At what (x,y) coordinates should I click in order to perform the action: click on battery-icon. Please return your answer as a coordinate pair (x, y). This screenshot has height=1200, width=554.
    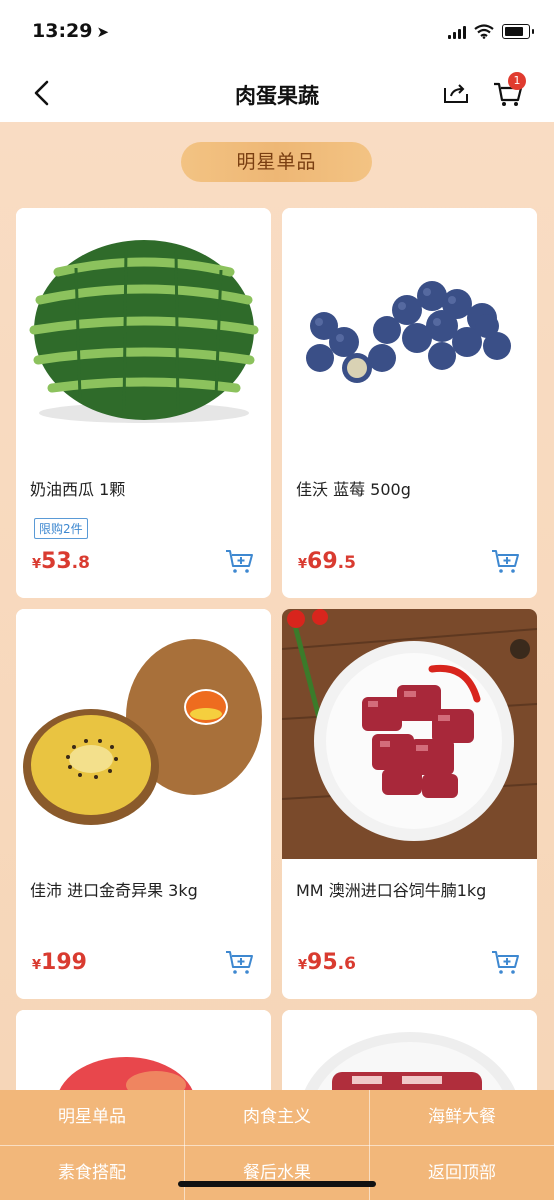
    Looking at the image, I should click on (518, 31).